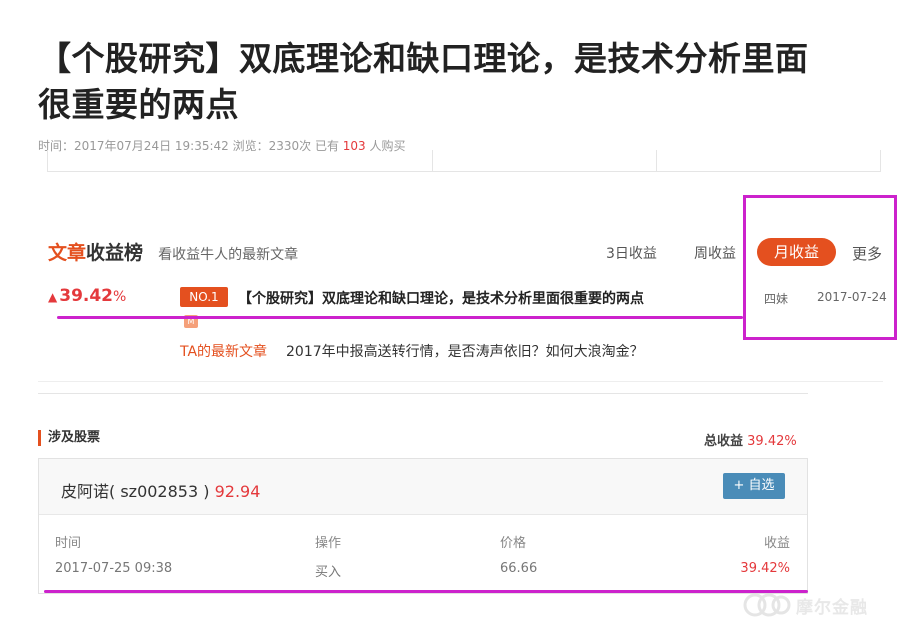  I want to click on column-header-return: 收益, so click(776, 543).